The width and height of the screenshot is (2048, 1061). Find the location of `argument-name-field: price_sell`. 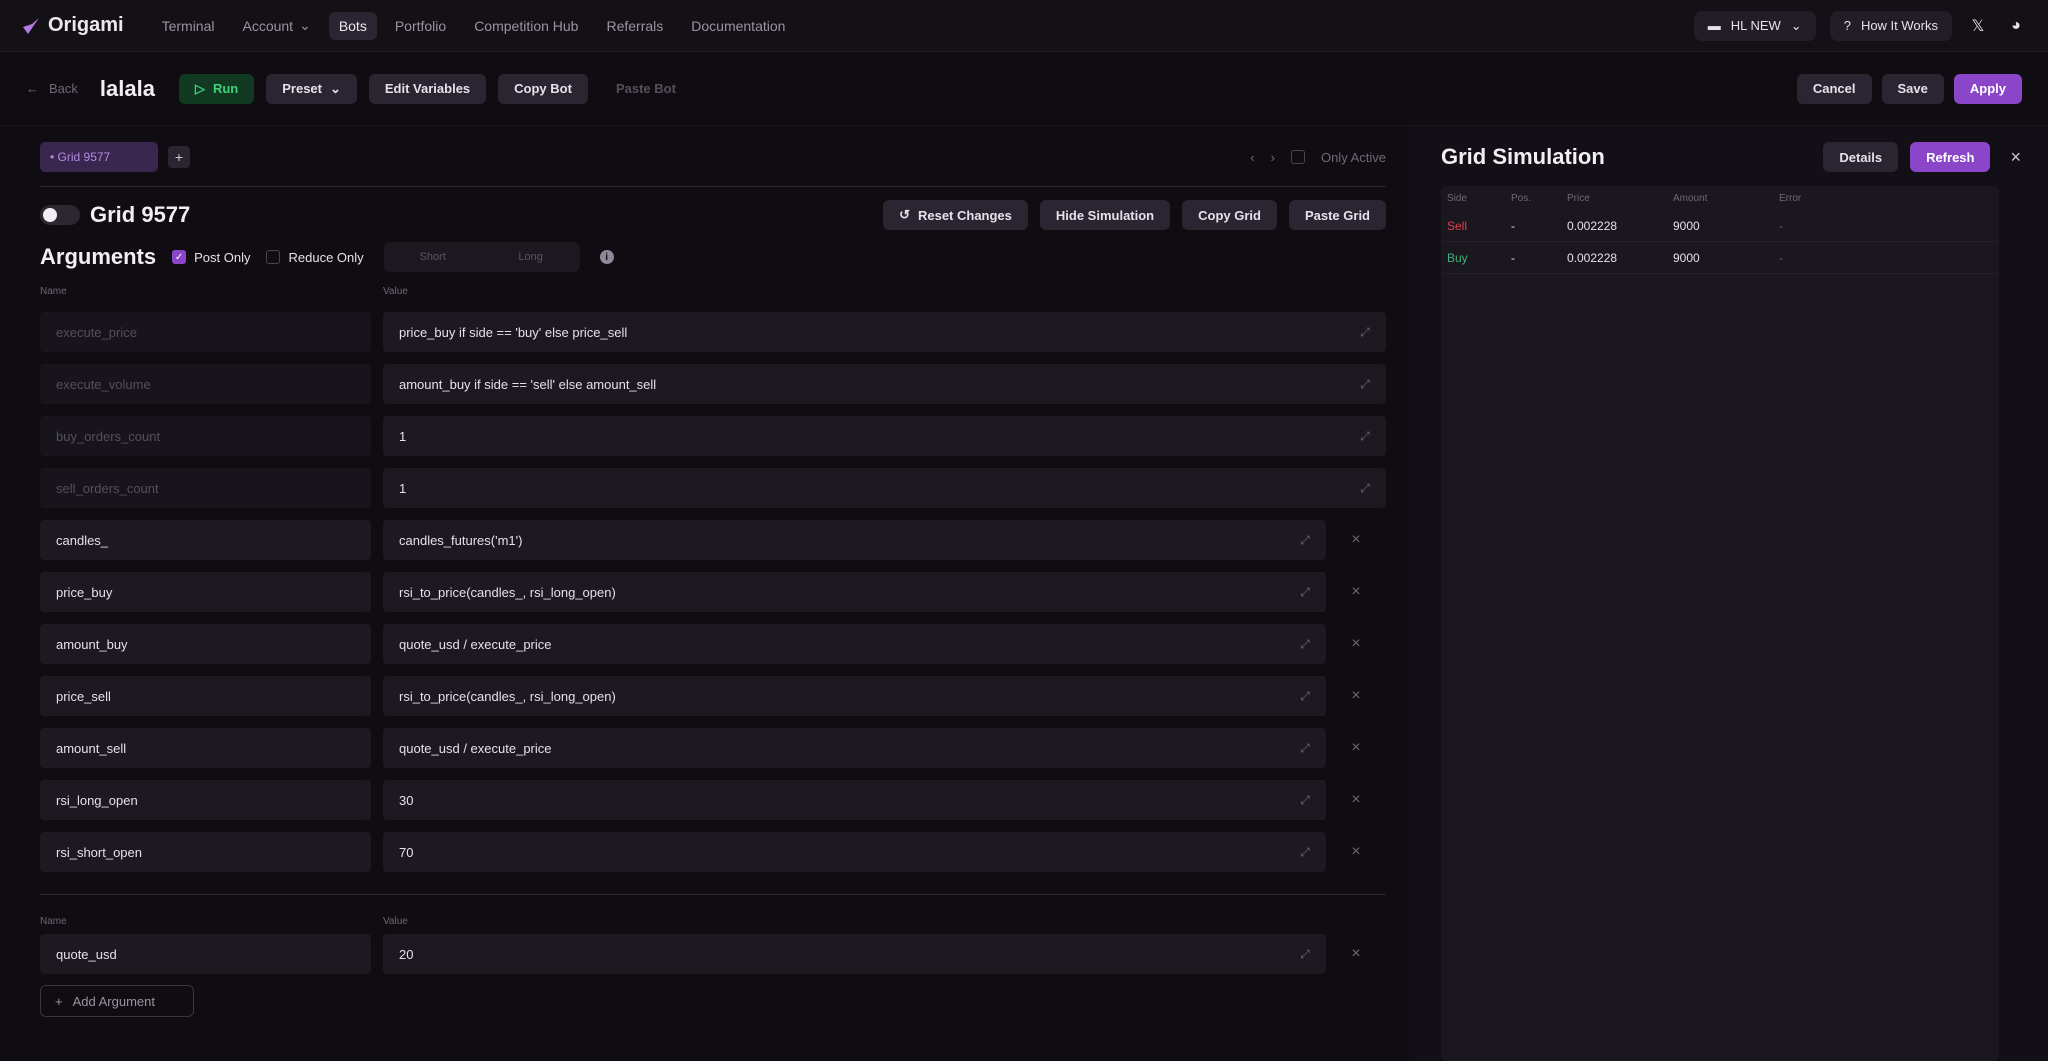

argument-name-field: price_sell is located at coordinates (205, 696).